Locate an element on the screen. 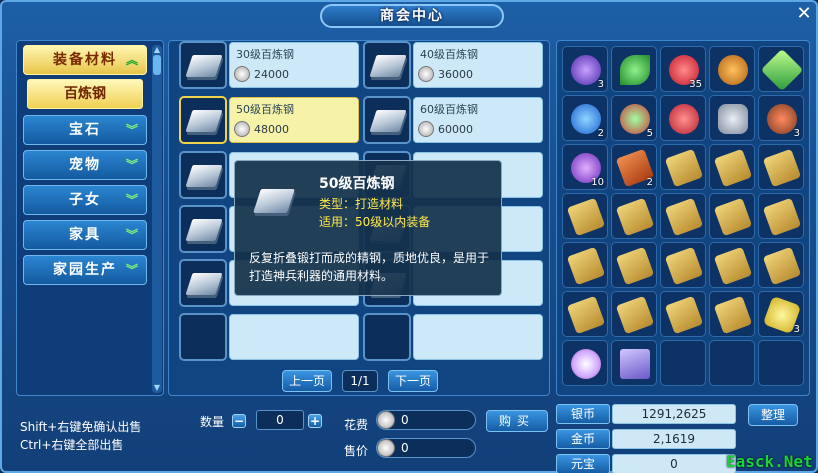  item-name: 40级百炼钢 is located at coordinates (449, 54).